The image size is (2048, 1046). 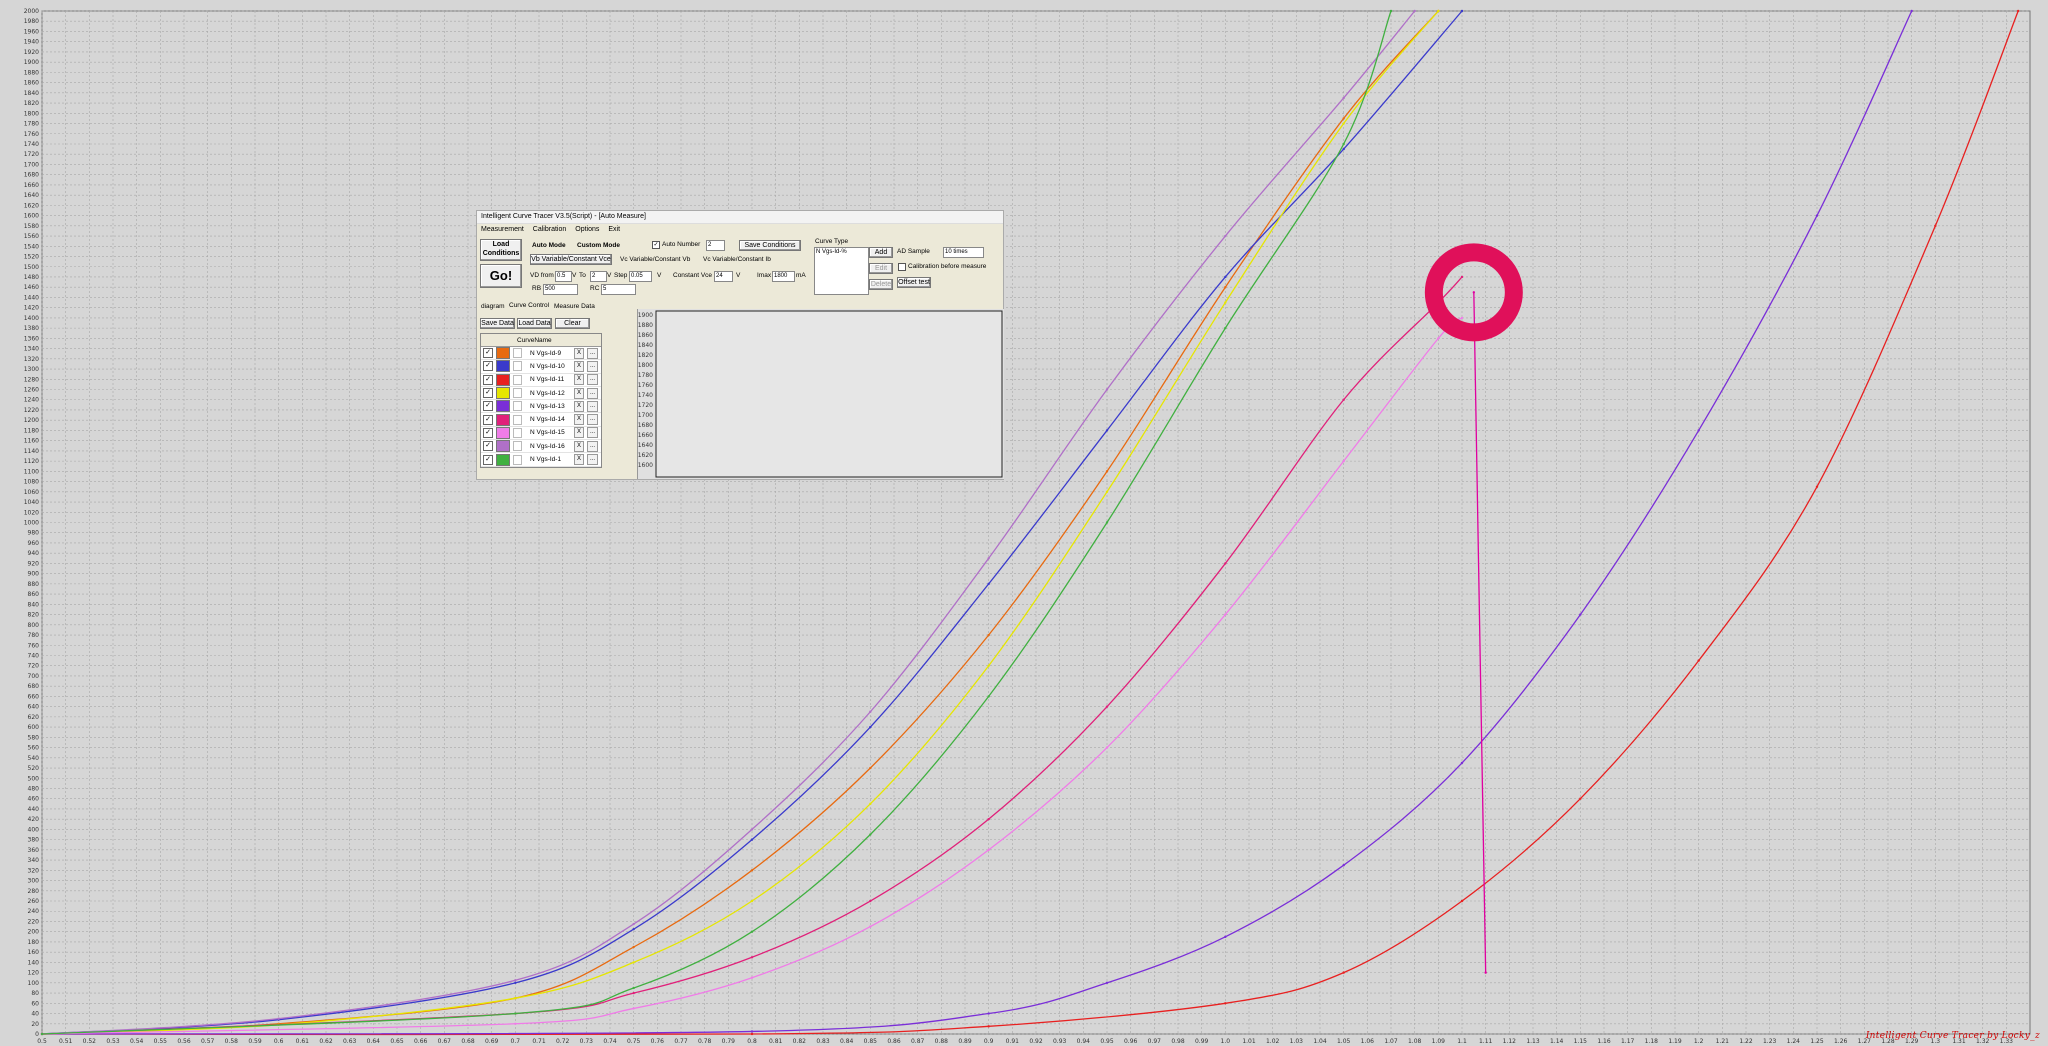 What do you see at coordinates (614, 229) in the screenshot?
I see `menu-exit: Exit` at bounding box center [614, 229].